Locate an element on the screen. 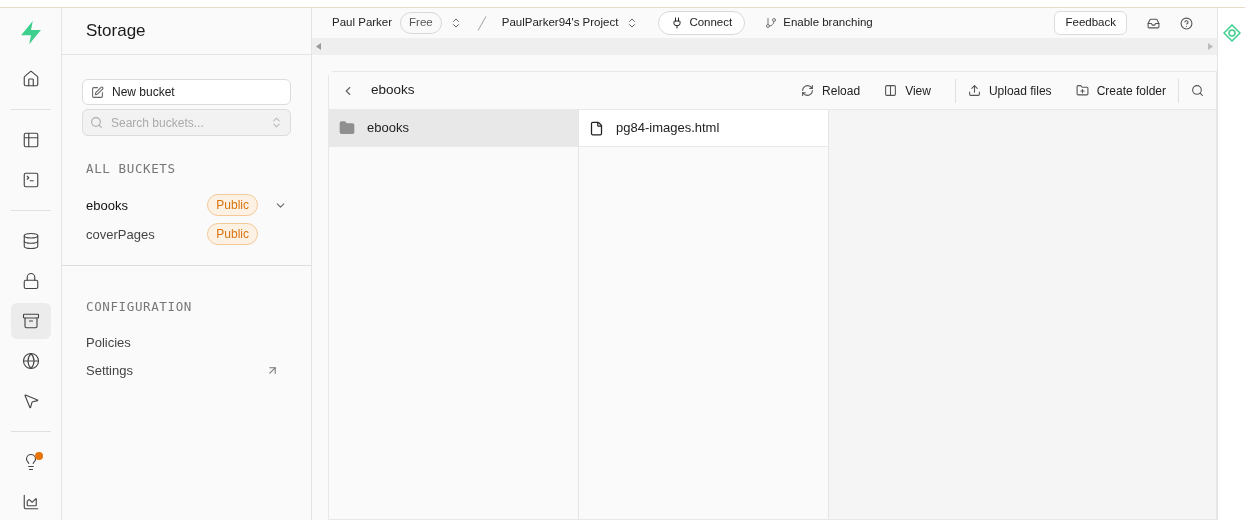 This screenshot has width=1245, height=520. plug-icon is located at coordinates (677, 23).